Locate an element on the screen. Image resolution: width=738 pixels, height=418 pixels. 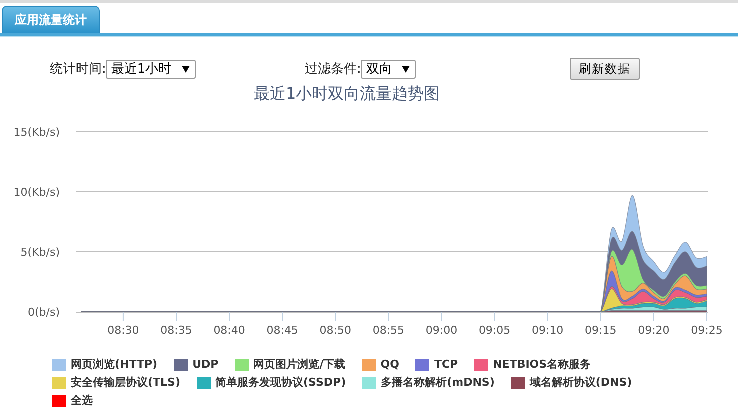
filter-label: 过滤条件: is located at coordinates (333, 69).